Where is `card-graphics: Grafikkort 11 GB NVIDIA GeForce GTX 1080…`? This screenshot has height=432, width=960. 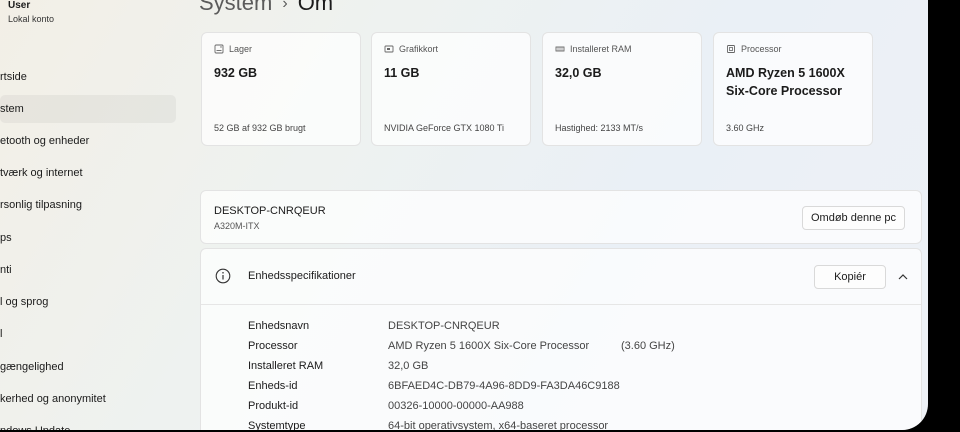 card-graphics: Grafikkort 11 GB NVIDIA GeForce GTX 1080… is located at coordinates (451, 89).